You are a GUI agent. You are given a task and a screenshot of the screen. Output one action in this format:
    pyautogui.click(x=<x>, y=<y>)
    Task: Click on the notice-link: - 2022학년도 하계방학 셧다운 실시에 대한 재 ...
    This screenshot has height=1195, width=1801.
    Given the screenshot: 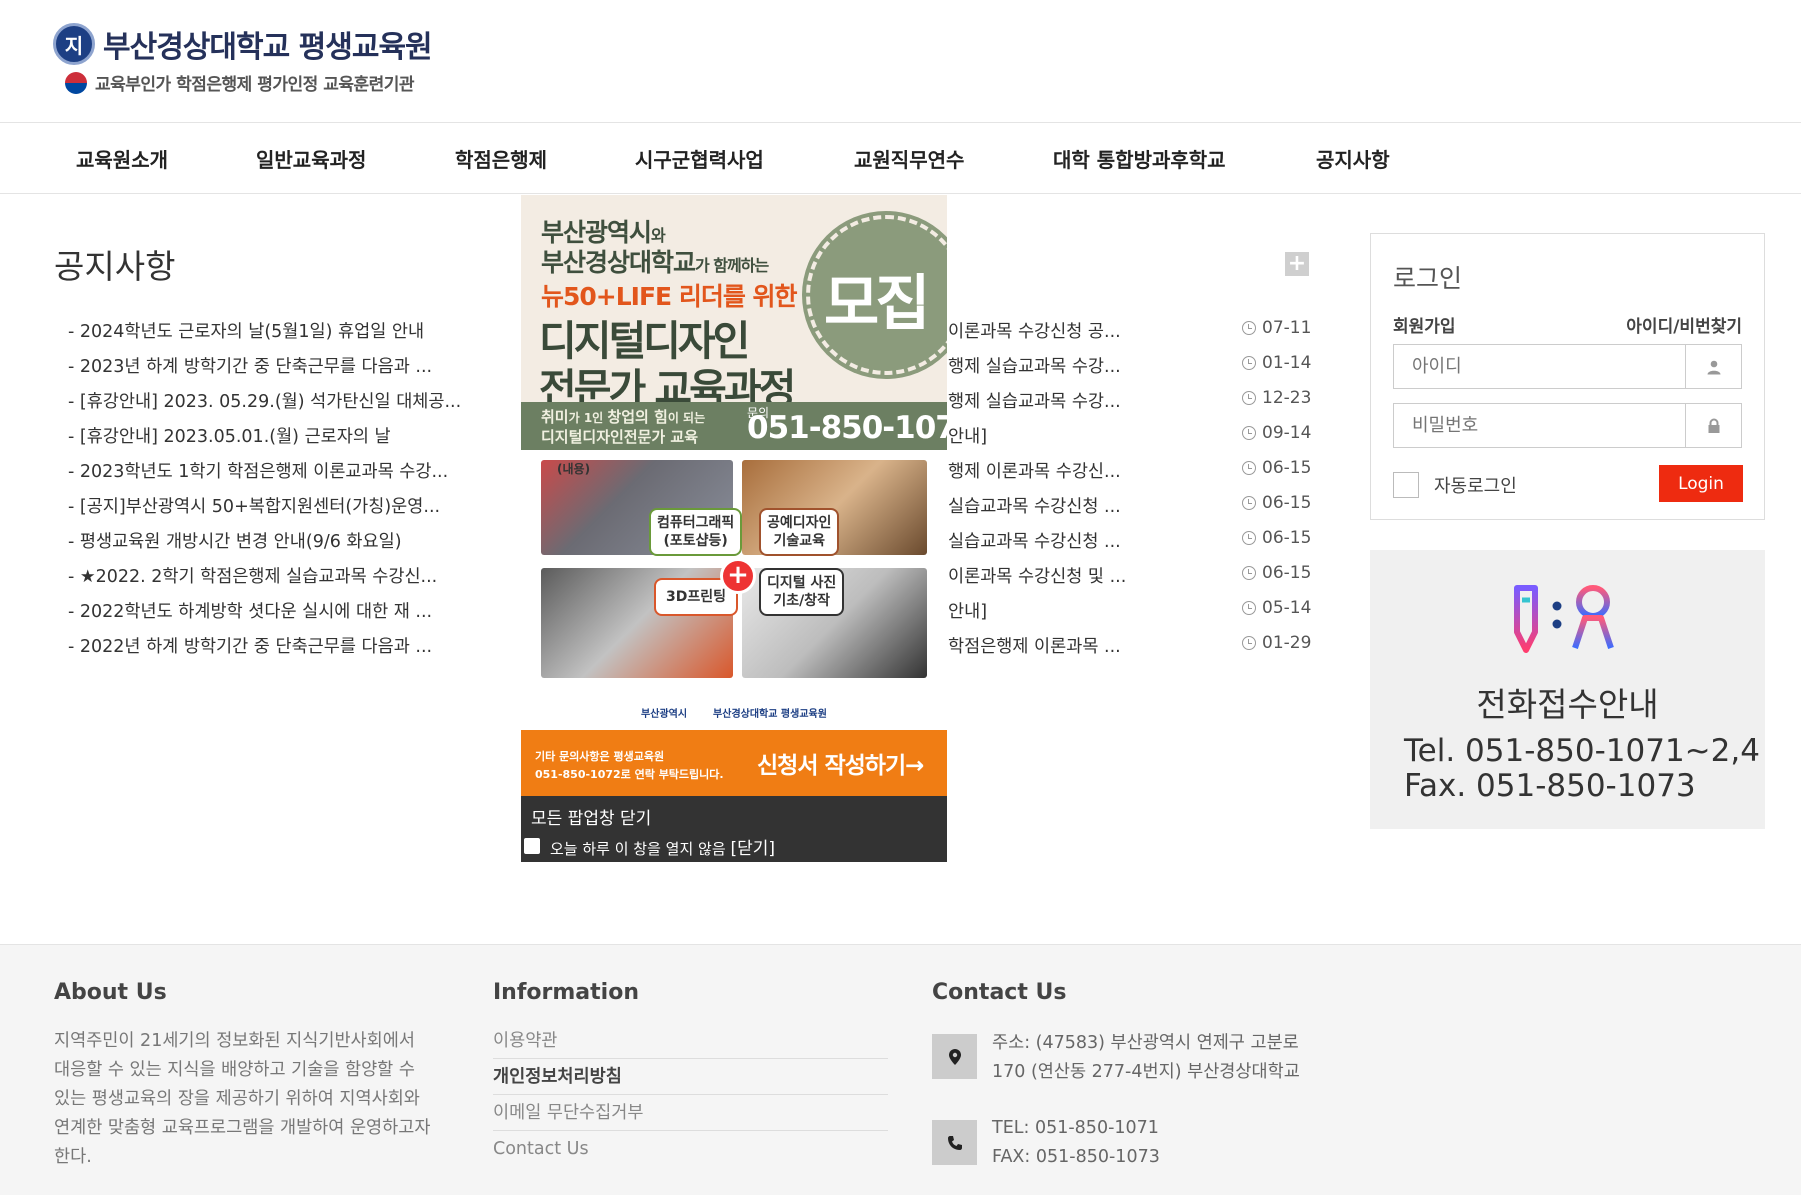 What is the action you would take?
    pyautogui.click(x=250, y=610)
    